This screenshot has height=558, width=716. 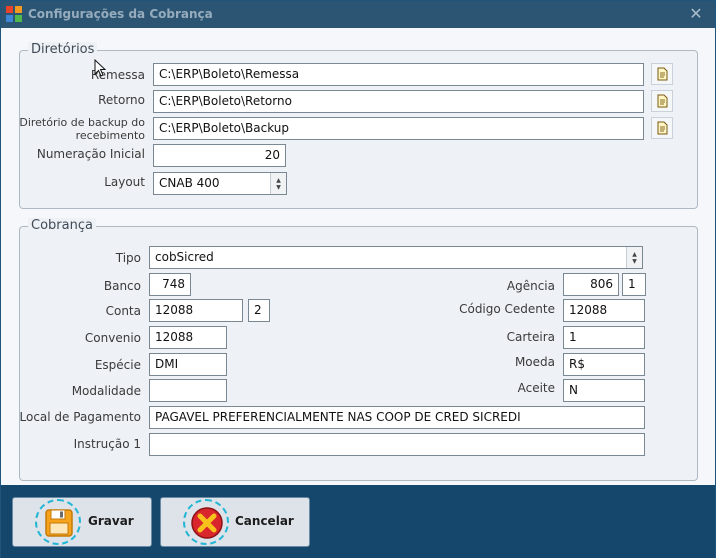 I want to click on layout-spin-icon: ▲ ▼, so click(x=278, y=183).